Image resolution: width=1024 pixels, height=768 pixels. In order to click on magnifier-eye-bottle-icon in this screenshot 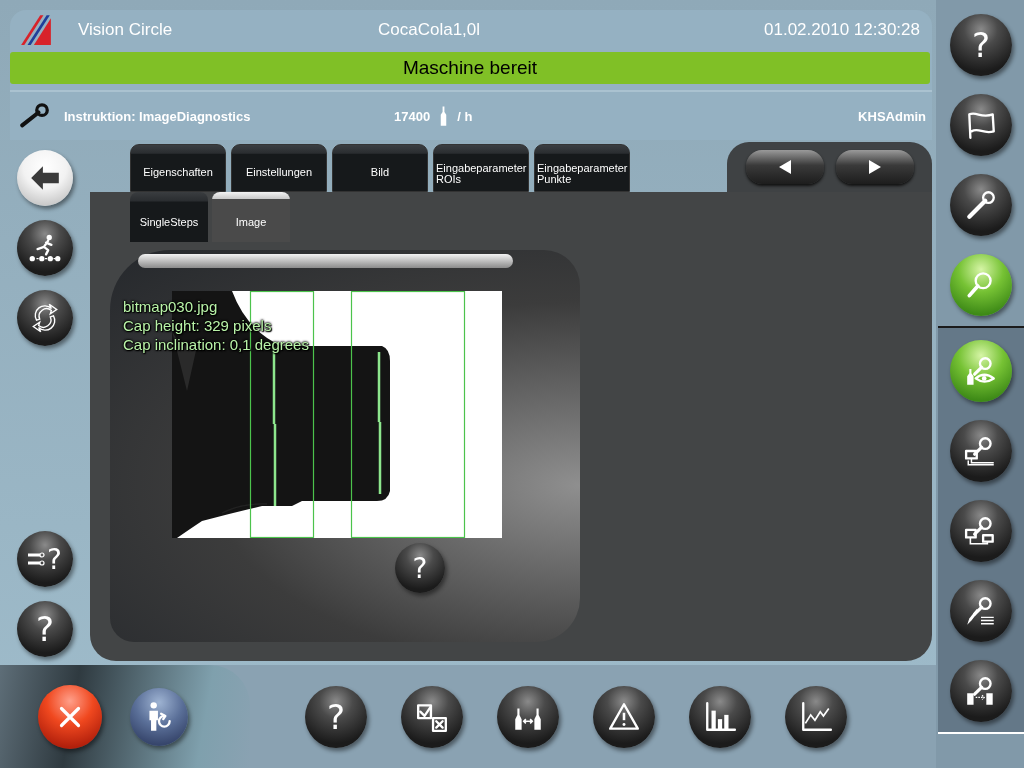, I will do `click(981, 371)`.